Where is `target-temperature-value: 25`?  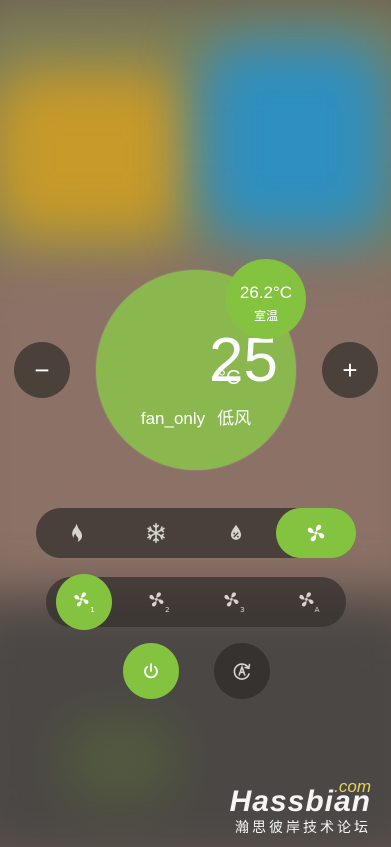 target-temperature-value: 25 is located at coordinates (243, 360).